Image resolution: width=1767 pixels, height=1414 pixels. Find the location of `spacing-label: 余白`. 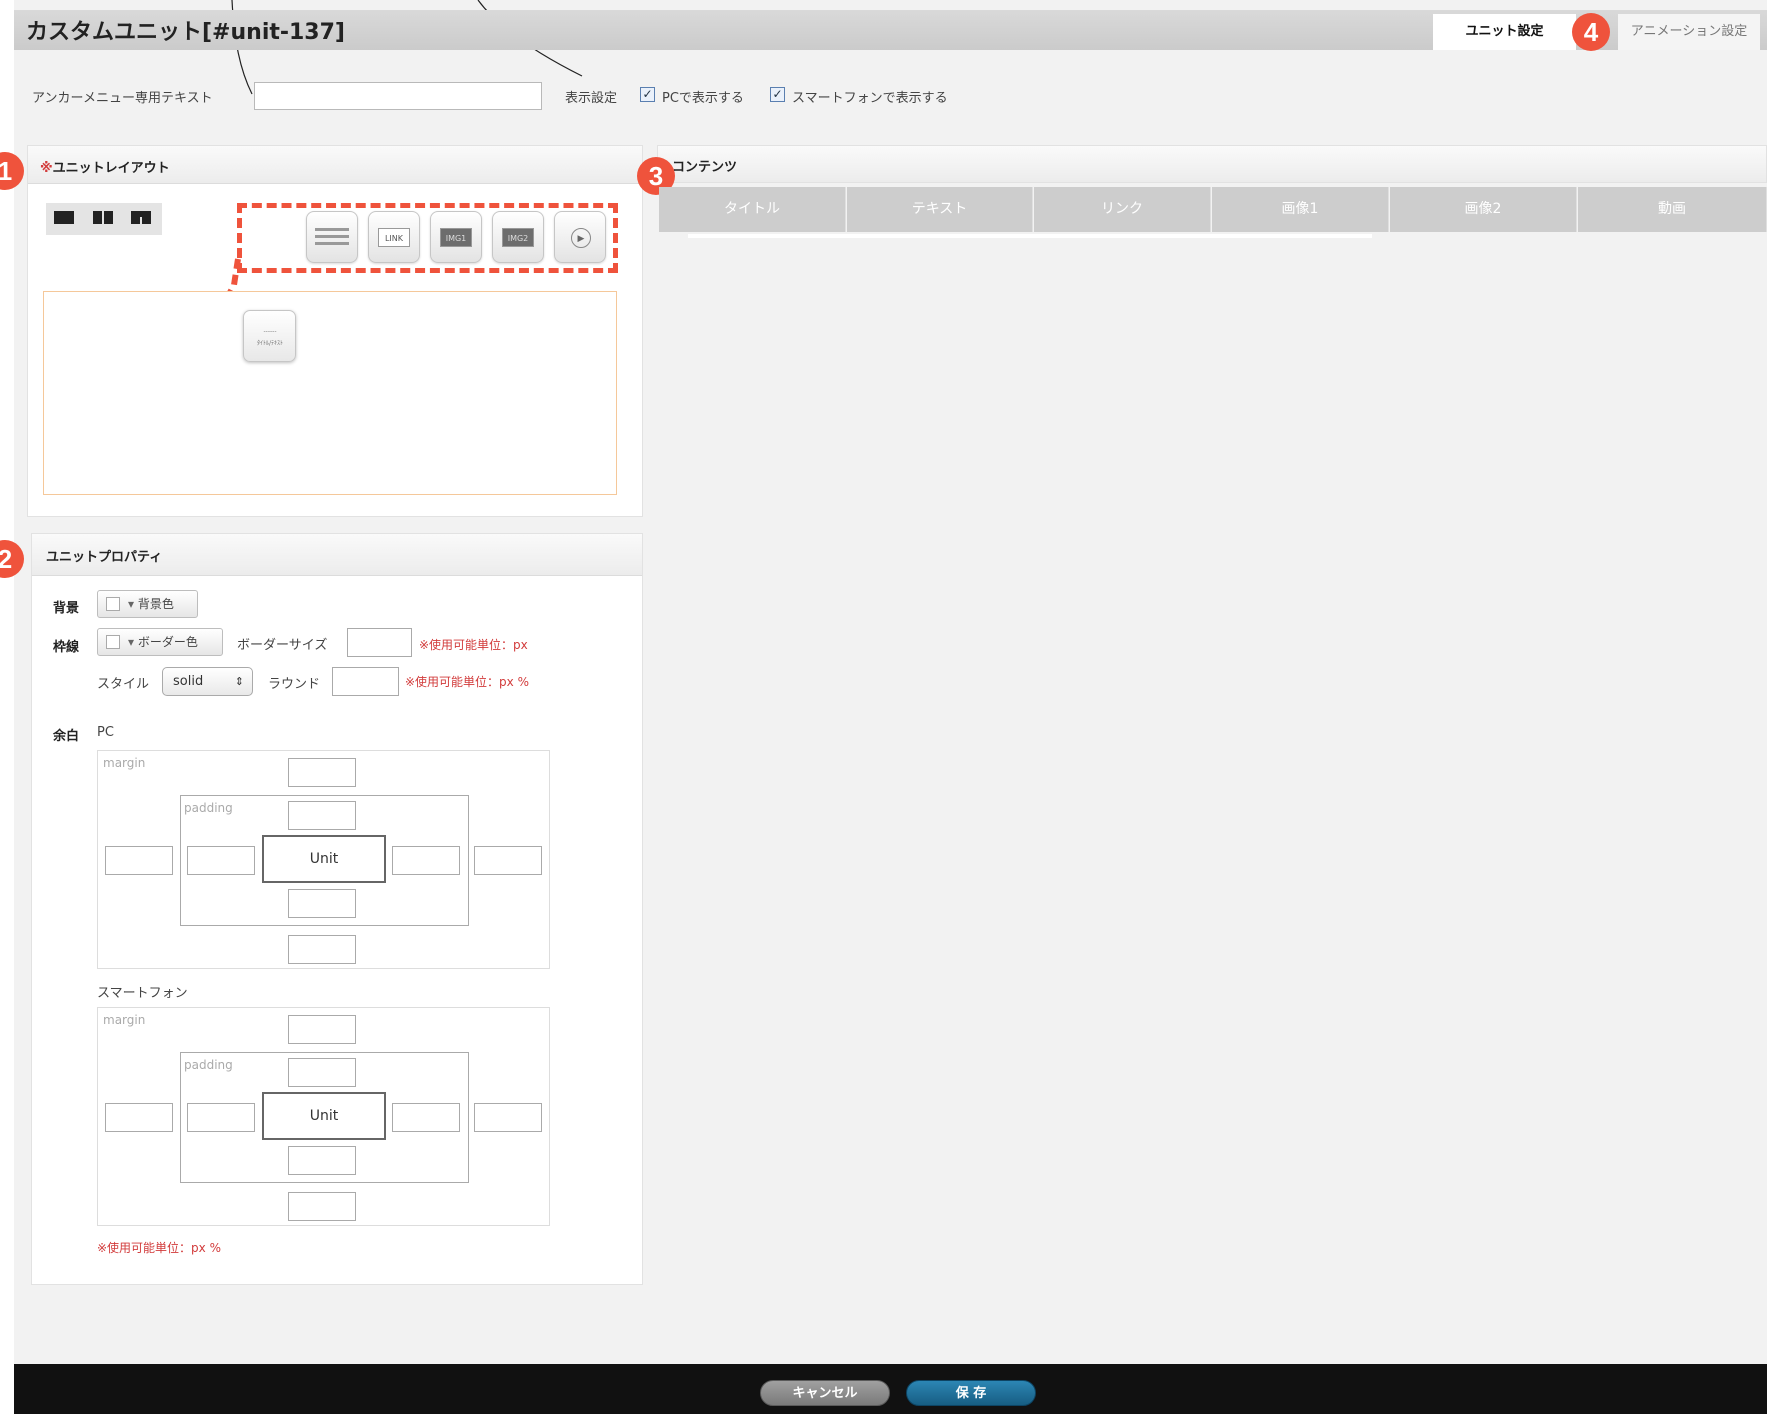

spacing-label: 余白 is located at coordinates (66, 736).